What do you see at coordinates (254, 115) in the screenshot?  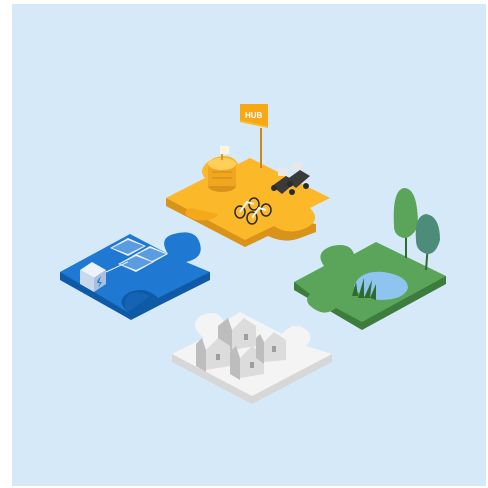 I see `hub-flag-label: HUB` at bounding box center [254, 115].